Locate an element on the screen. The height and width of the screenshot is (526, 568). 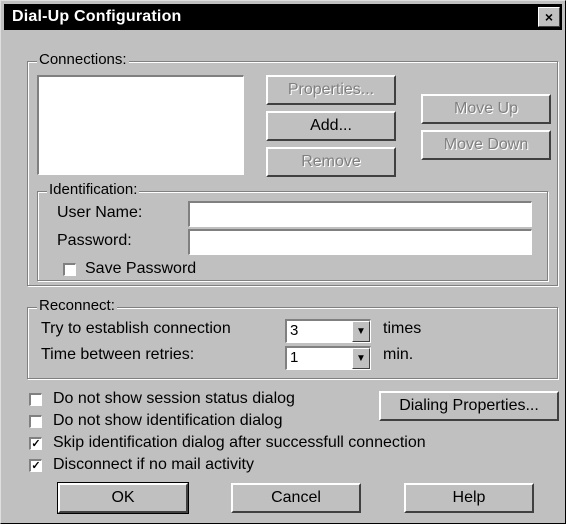
try-connection-label: Try to establish connection is located at coordinates (136, 328).